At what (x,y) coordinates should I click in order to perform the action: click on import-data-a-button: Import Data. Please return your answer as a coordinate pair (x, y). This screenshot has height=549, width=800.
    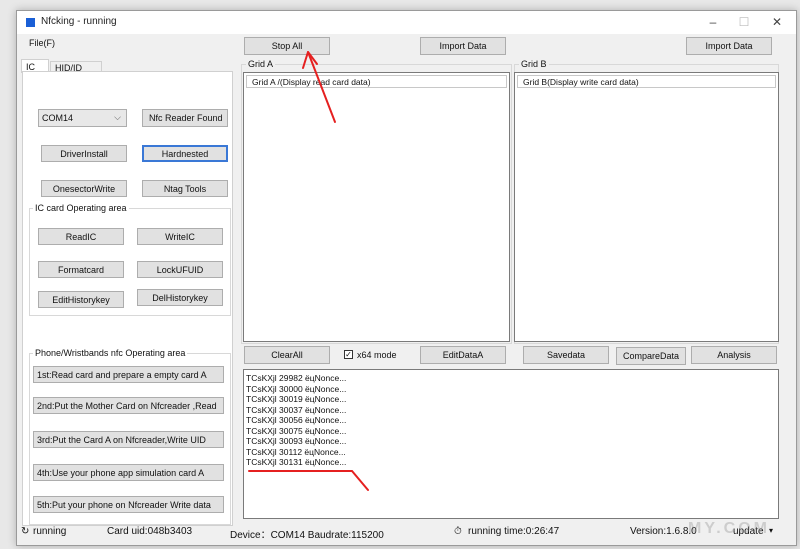
    Looking at the image, I should click on (463, 46).